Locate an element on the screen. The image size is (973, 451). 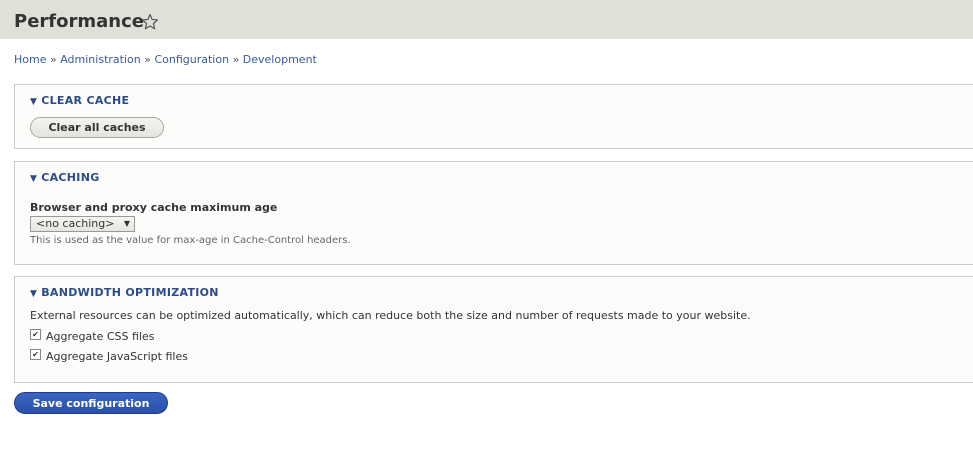
breadcrumb-configuration: Configuration is located at coordinates (191, 59).